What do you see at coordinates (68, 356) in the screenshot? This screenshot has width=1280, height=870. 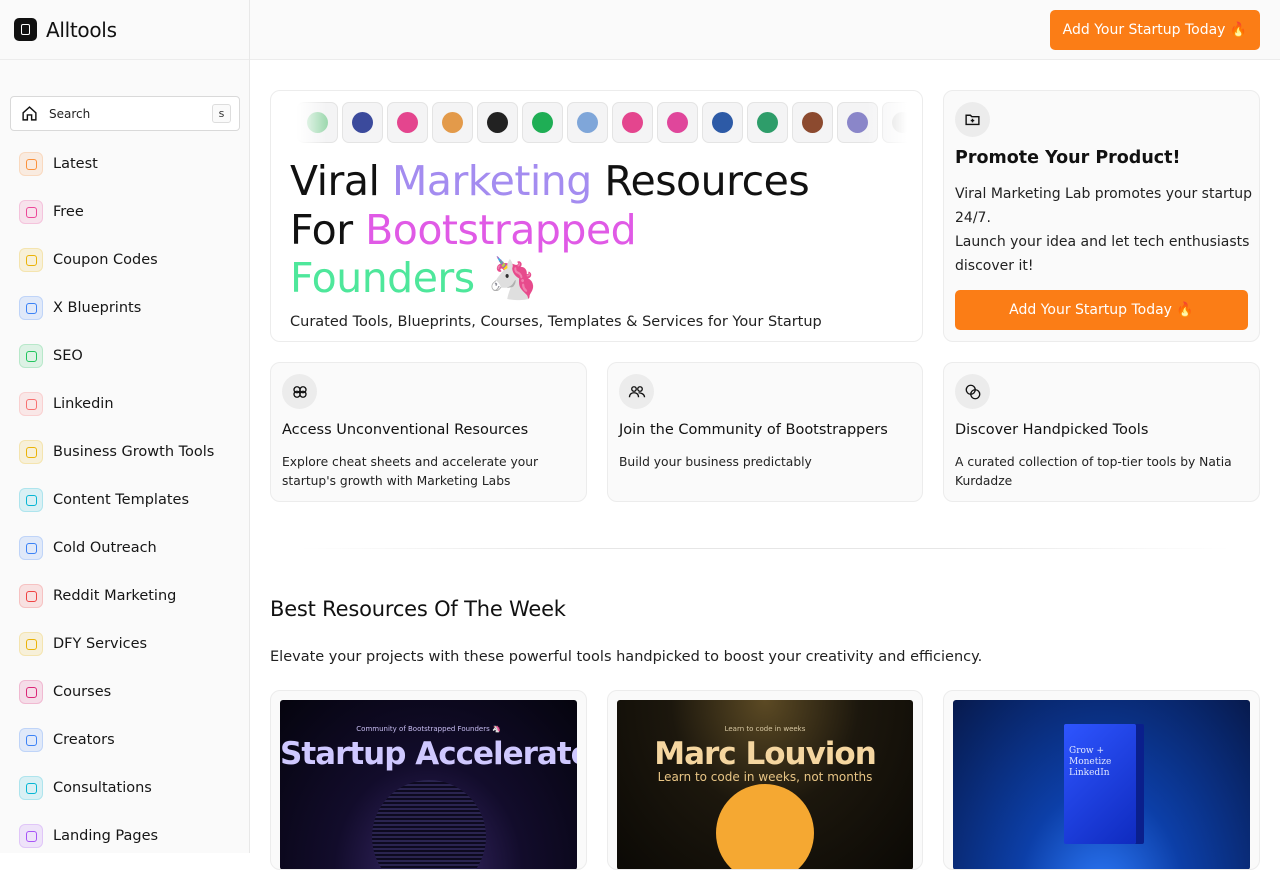 I see `sidebar-item-label: SEO` at bounding box center [68, 356].